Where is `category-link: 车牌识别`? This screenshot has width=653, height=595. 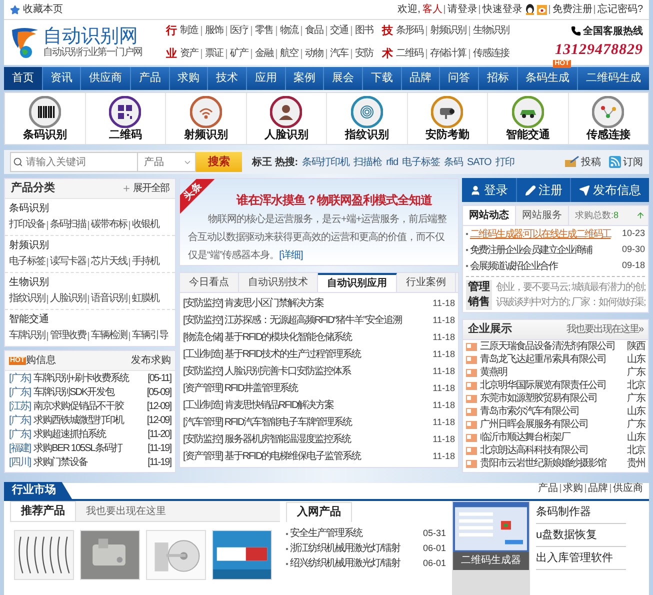 category-link: 车牌识别 is located at coordinates (27, 336).